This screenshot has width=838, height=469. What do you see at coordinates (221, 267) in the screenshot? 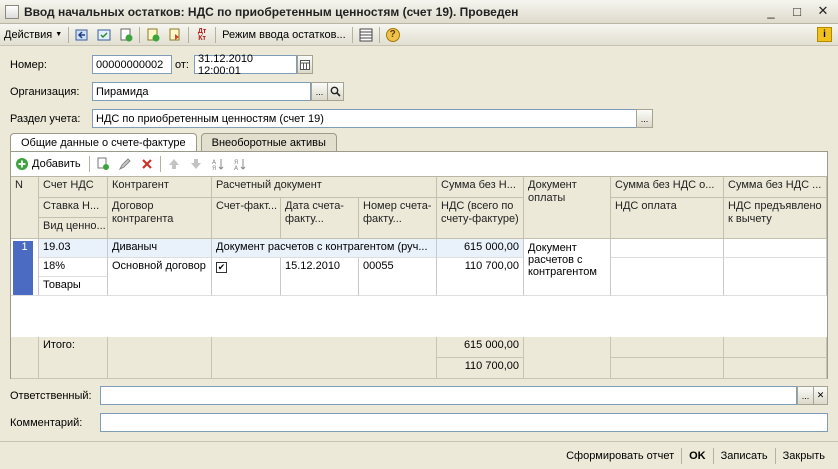
I see `invoice-checkbox: ✔` at bounding box center [221, 267].